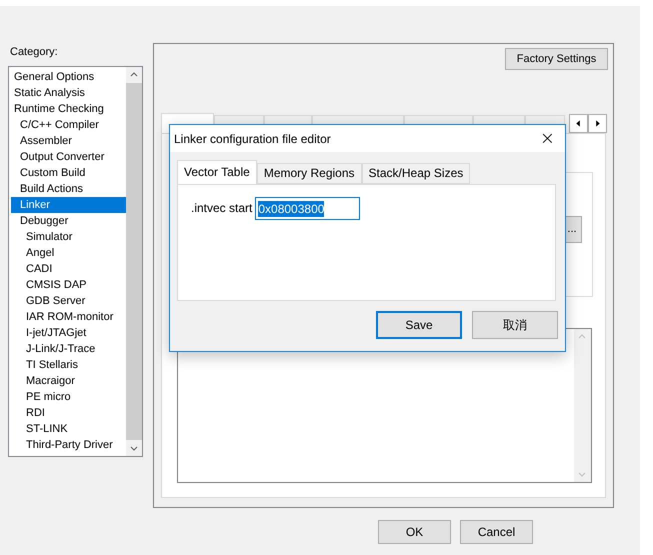 This screenshot has width=653, height=555. What do you see at coordinates (556, 59) in the screenshot?
I see `factory-settings-button: Factory Settings` at bounding box center [556, 59].